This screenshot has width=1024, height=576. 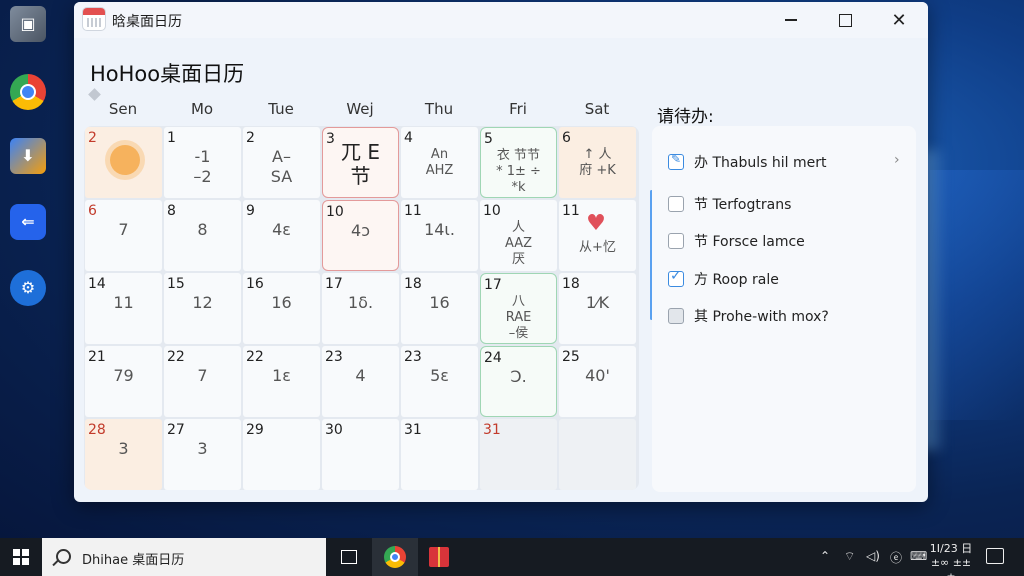 I want to click on weekday-label: Sat, so click(x=597, y=109).